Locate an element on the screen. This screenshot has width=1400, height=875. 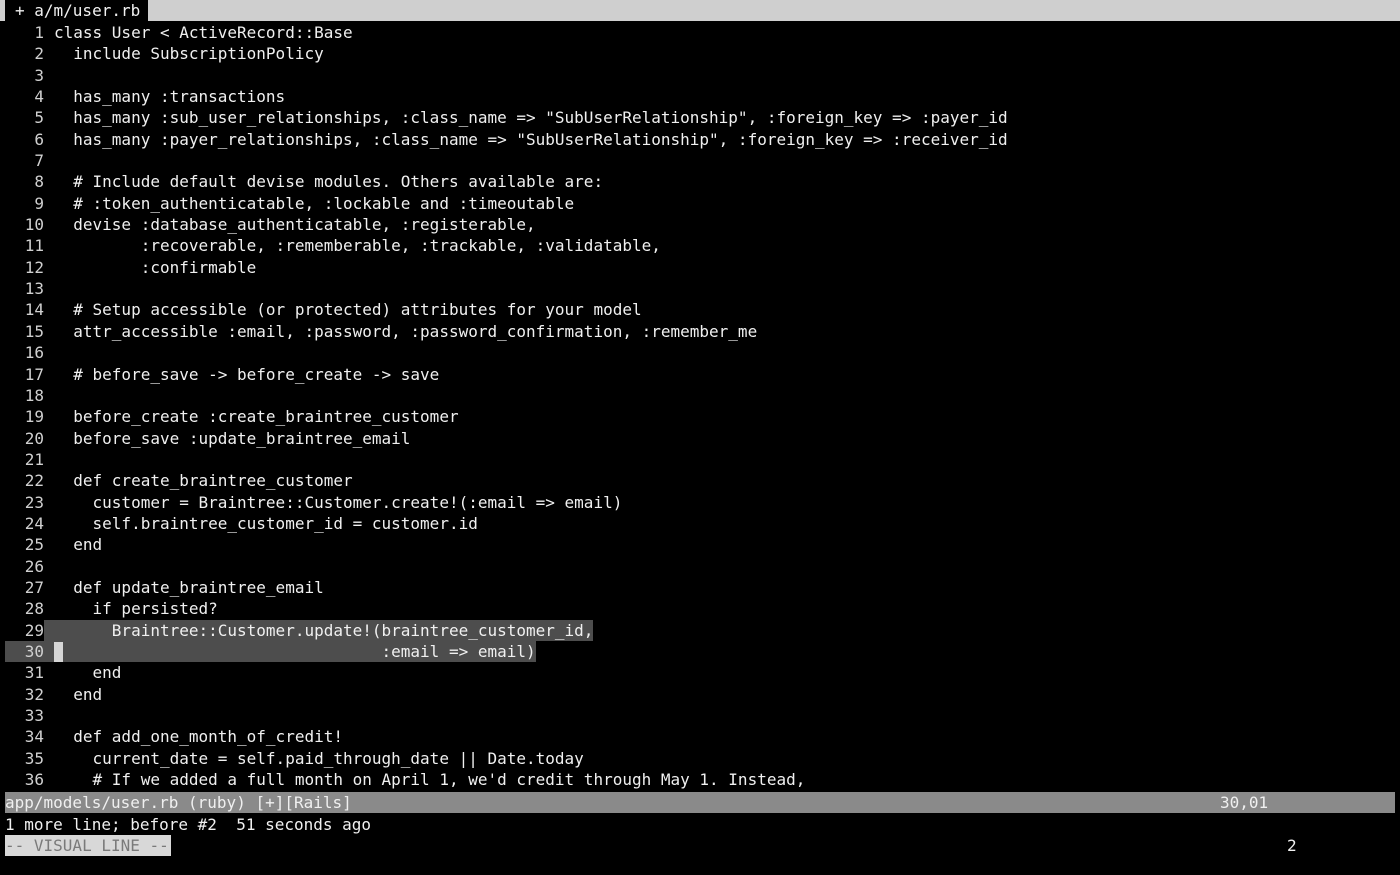
code-line: 22 def create_braintree_customer is located at coordinates (702, 480).